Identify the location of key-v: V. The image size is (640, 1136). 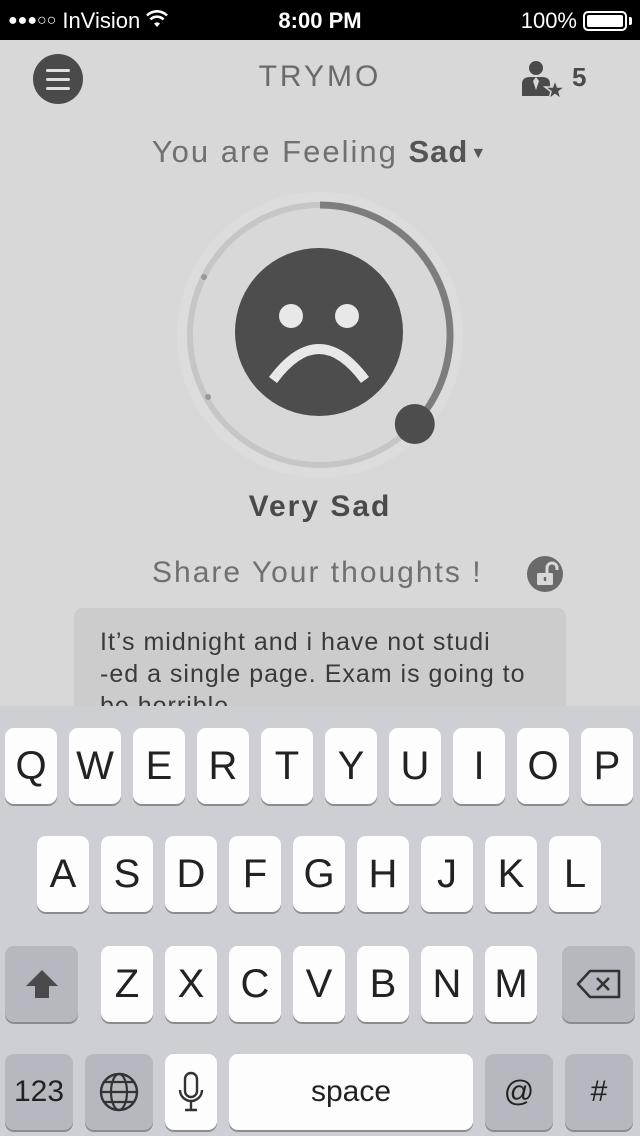
(319, 984).